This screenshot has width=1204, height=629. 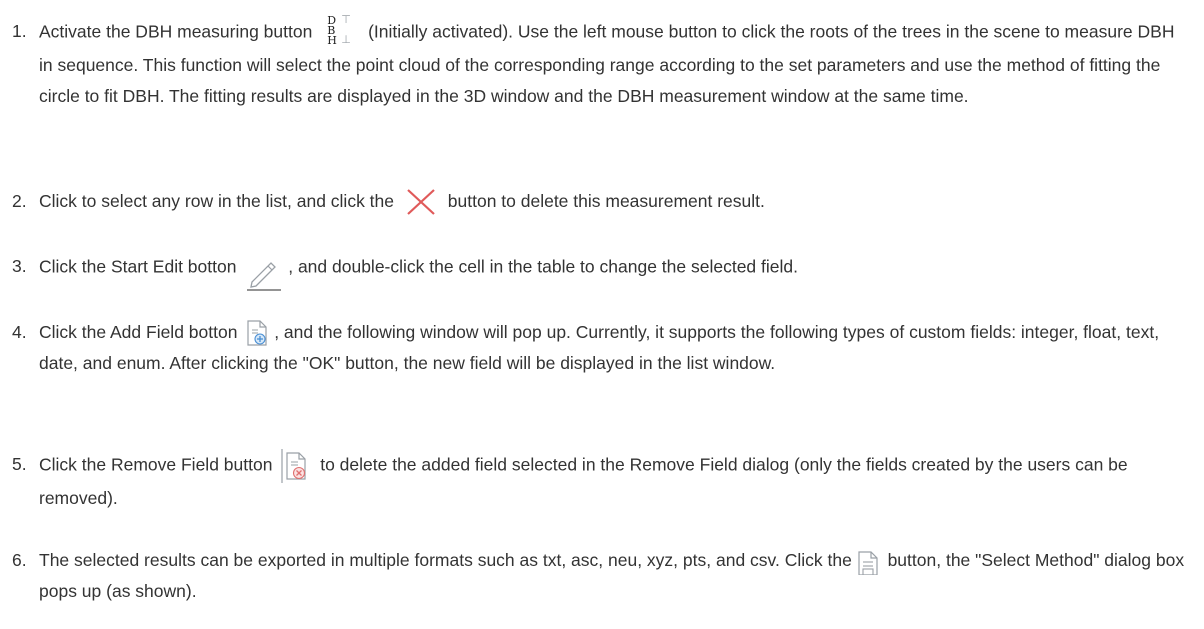 I want to click on dbh-tick-top: ⊤, so click(x=346, y=19).